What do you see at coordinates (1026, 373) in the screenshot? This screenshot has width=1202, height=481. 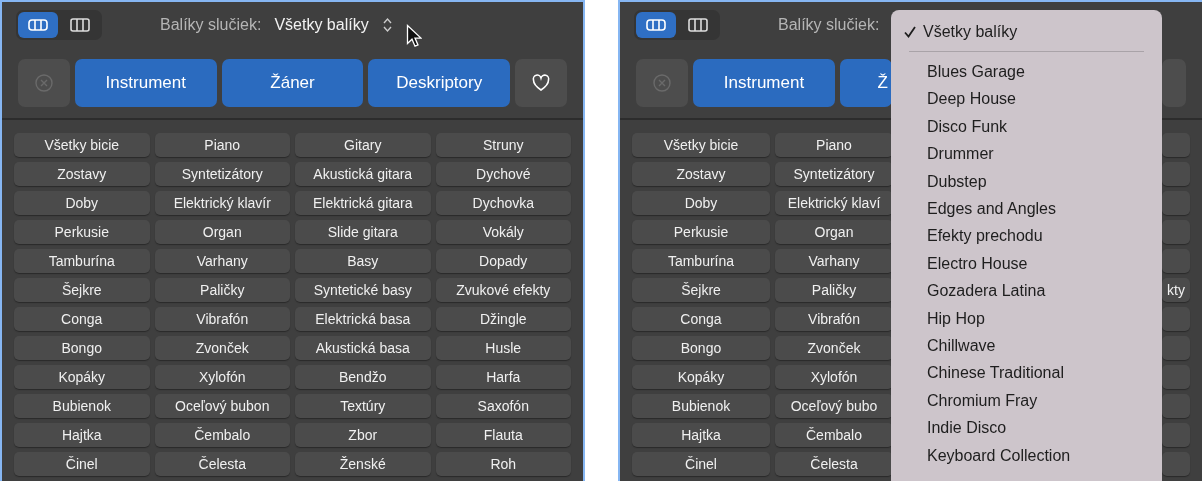 I see `menu-item: Chinese Traditional` at bounding box center [1026, 373].